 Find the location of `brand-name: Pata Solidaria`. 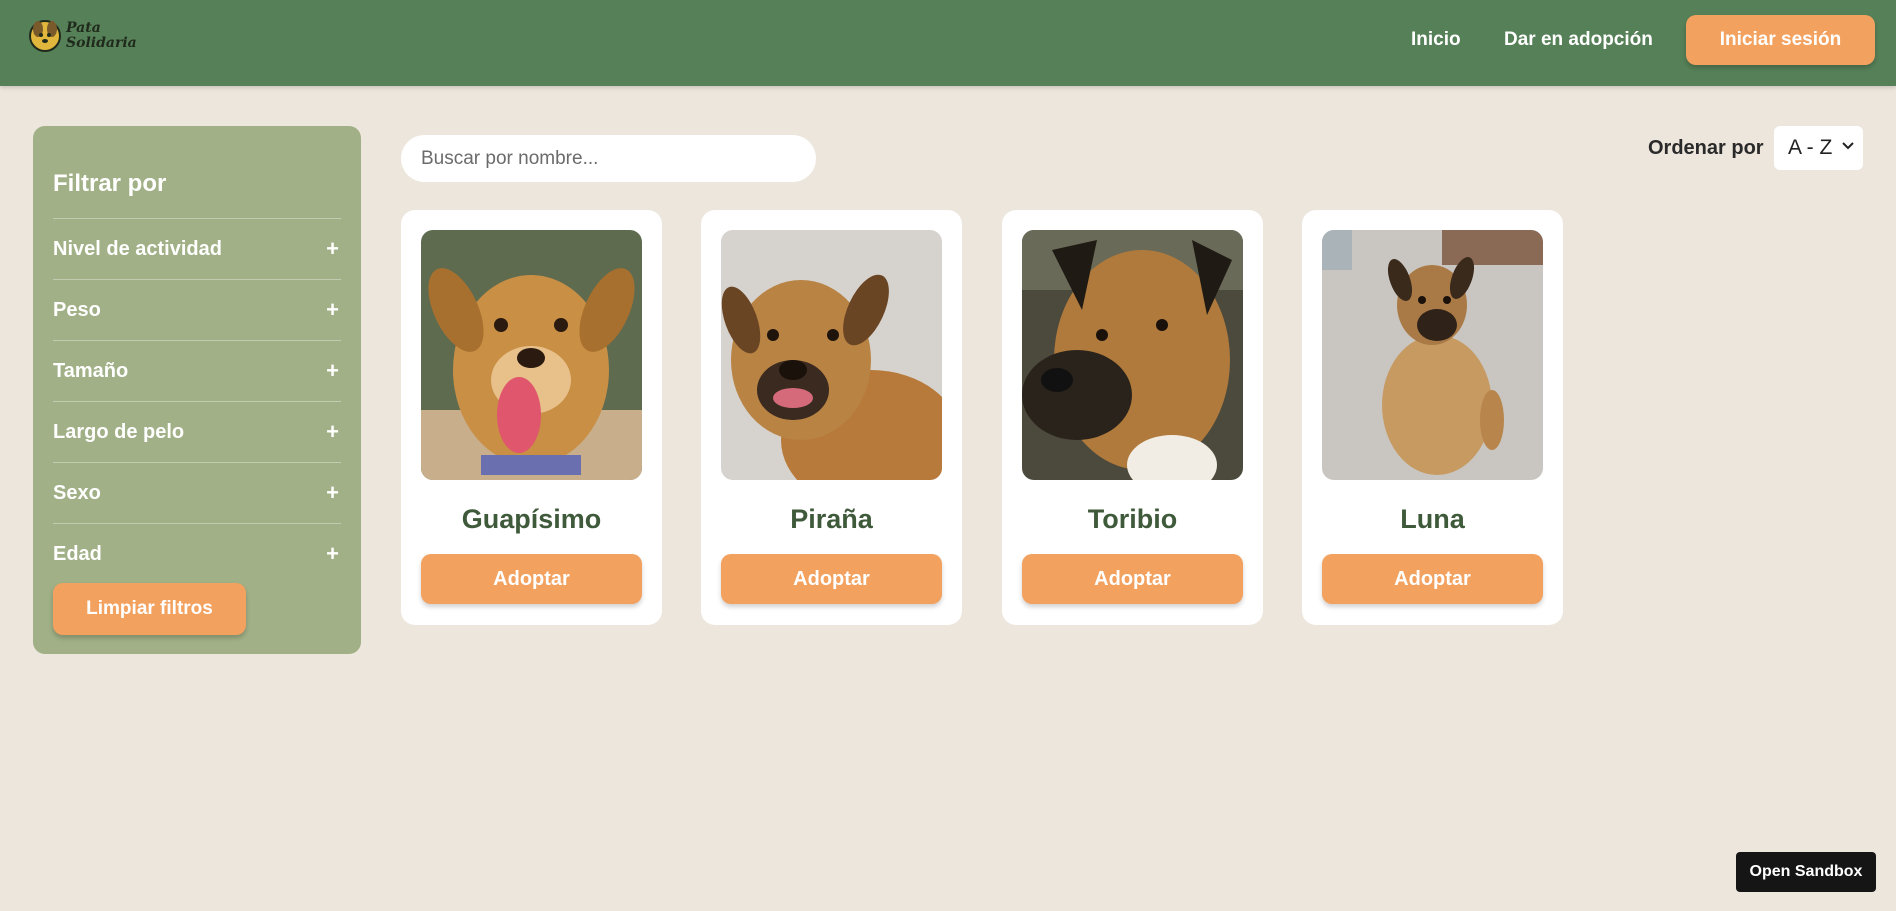

brand-name: Pata Solidaria is located at coordinates (101, 36).